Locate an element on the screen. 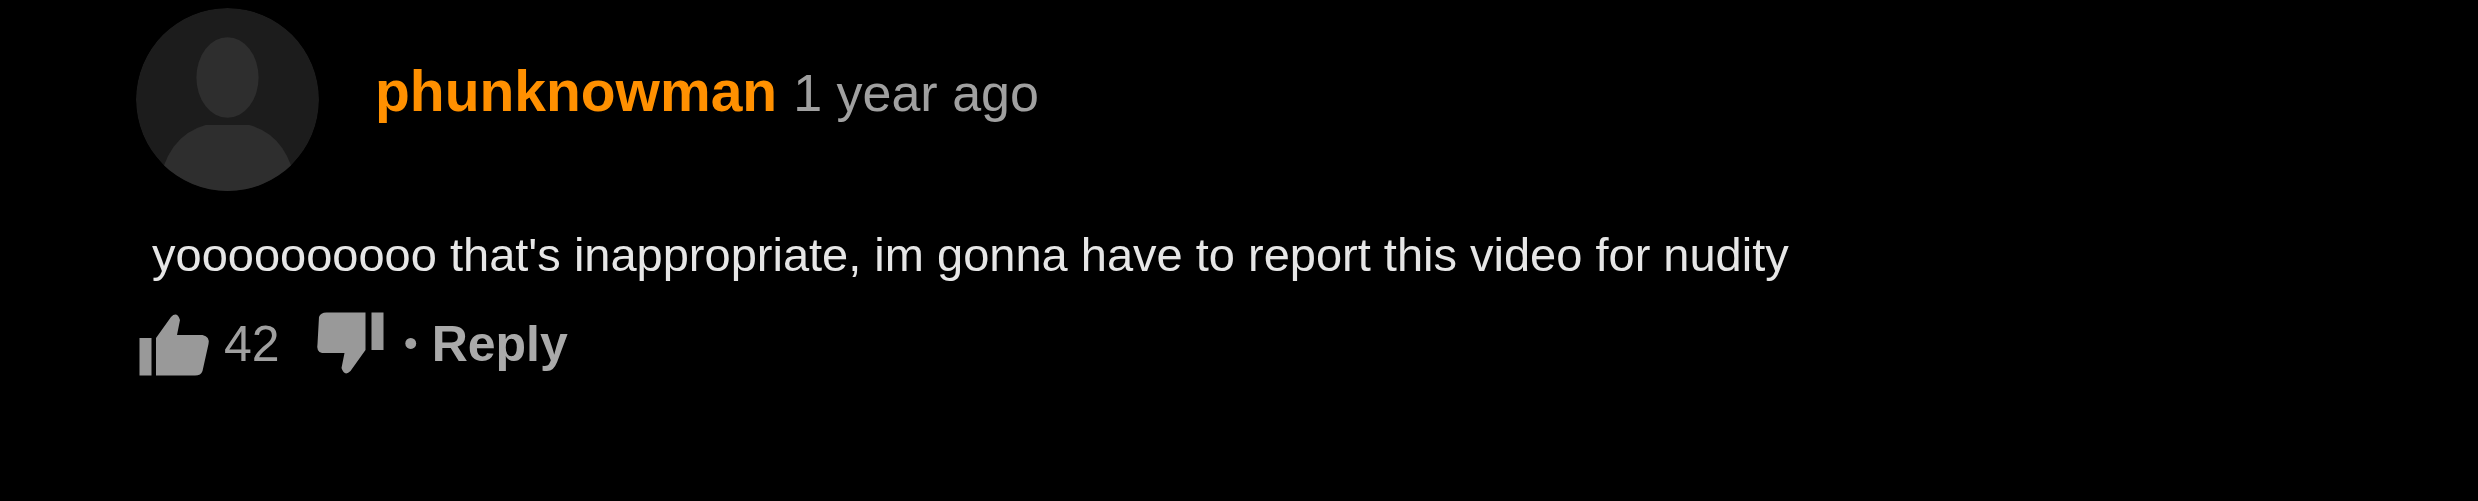  comment-text: yoooooooooo that's inappropriate, im gonna have to report this video for nudity is located at coordinates (971, 255).